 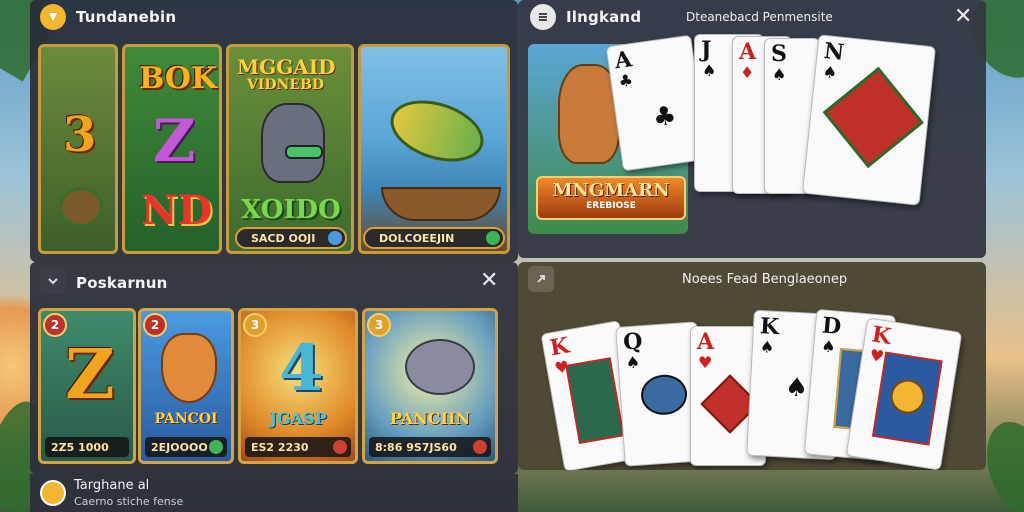 What do you see at coordinates (189, 368) in the screenshot?
I see `fox-icon` at bounding box center [189, 368].